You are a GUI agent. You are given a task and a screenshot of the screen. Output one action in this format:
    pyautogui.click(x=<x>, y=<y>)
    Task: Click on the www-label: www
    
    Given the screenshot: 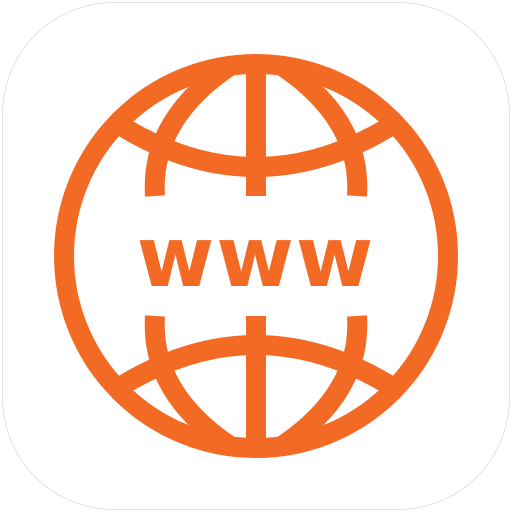 What is the action you would take?
    pyautogui.click(x=256, y=257)
    